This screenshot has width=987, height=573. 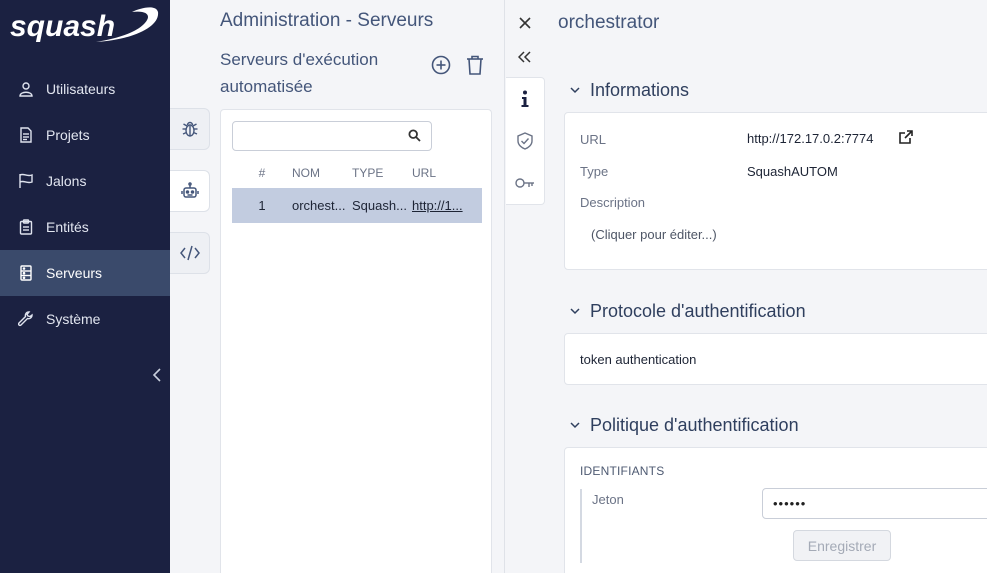 I want to click on delete-server-button, so click(x=475, y=65).